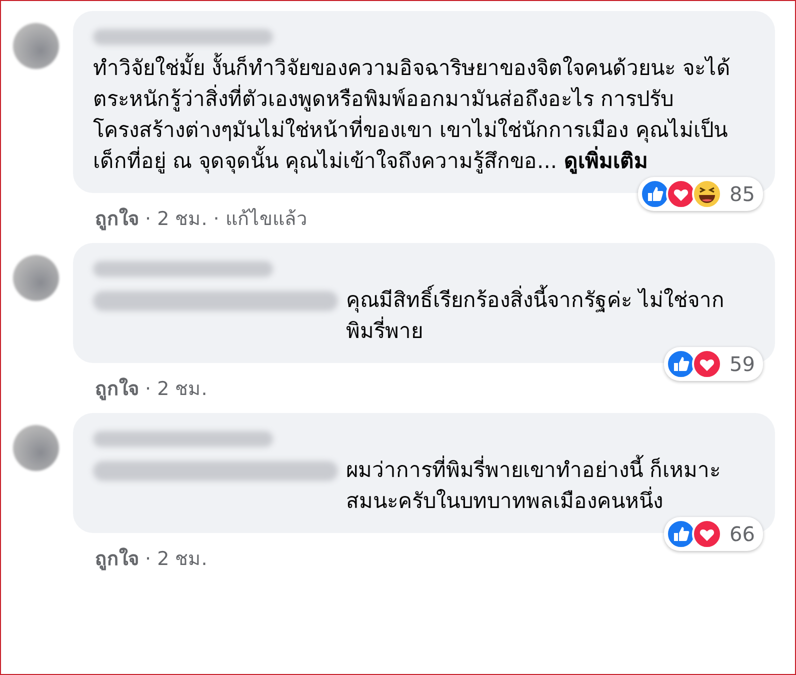  What do you see at coordinates (540, 486) in the screenshot?
I see `comment-text: ผมว่าการที่พิมรี่พายเขาทำอย่างนี้ ก็เหมาะสมนะครับในบทบาทพลเมืองคนหนึ่ง` at bounding box center [540, 486].